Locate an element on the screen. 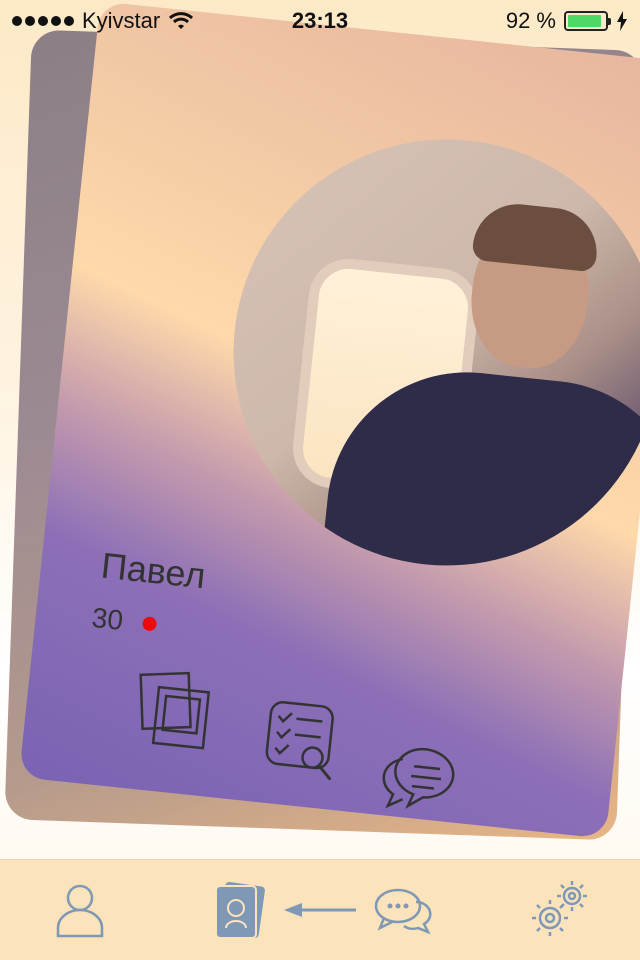 The width and height of the screenshot is (640, 960). cards-icon is located at coordinates (240, 910).